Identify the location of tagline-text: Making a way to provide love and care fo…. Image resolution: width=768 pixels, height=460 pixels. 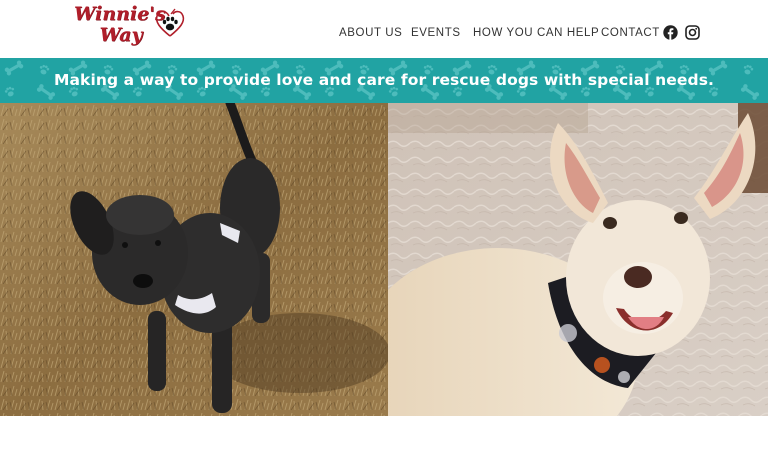
(384, 80).